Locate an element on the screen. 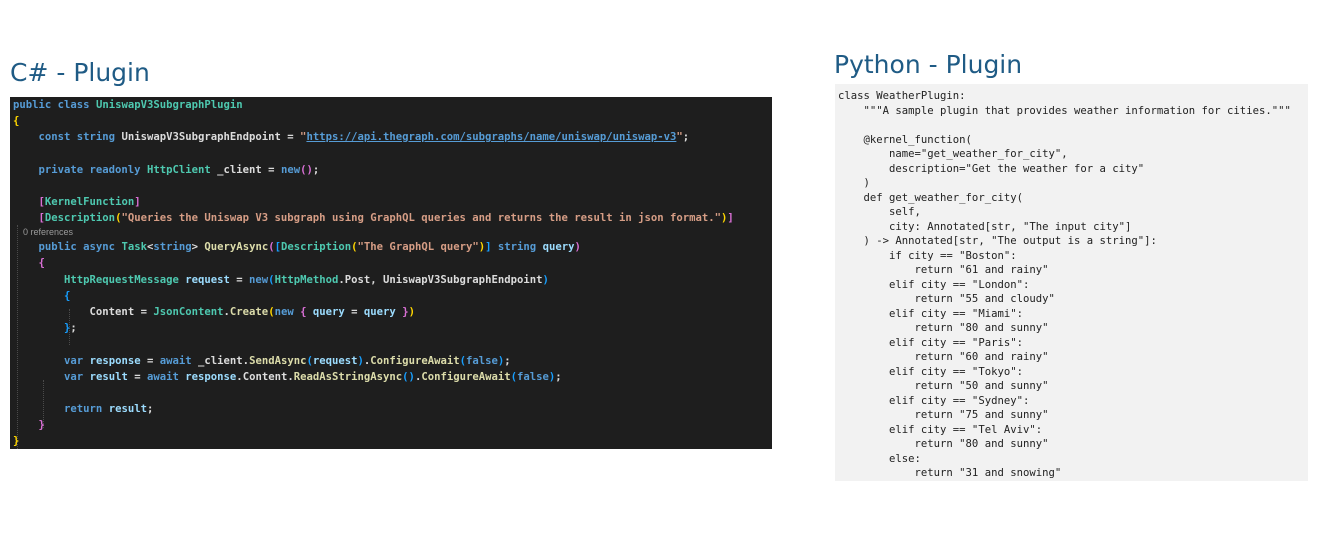 The width and height of the screenshot is (1338, 544). python-code-line: @kernel_function( is located at coordinates (905, 139).